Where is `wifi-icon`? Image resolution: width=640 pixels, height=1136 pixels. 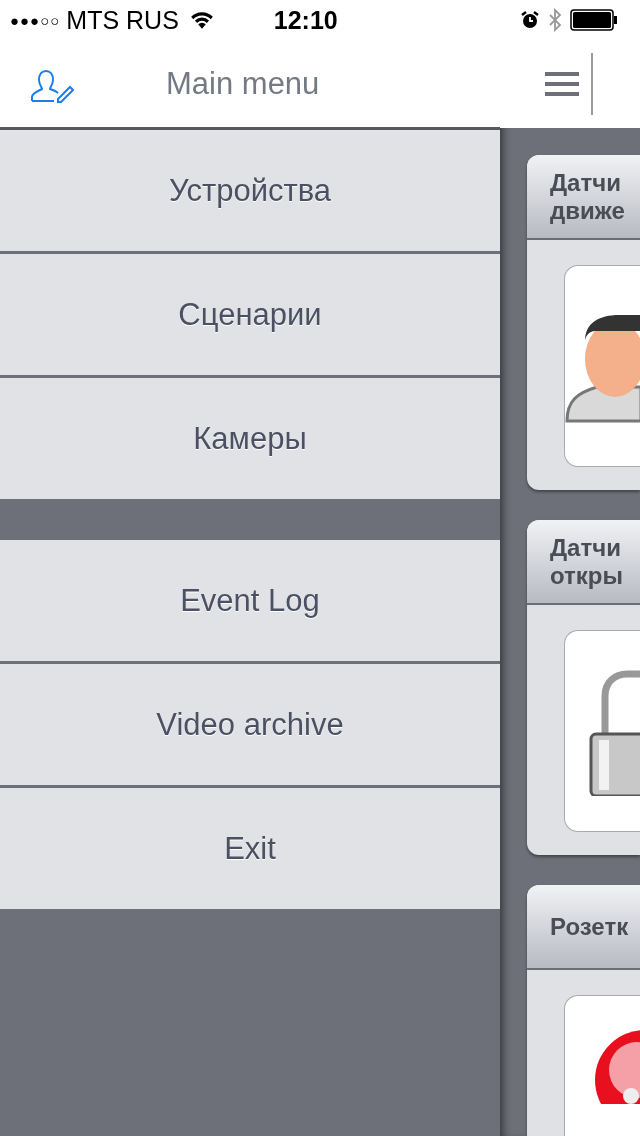
wifi-icon is located at coordinates (201, 20).